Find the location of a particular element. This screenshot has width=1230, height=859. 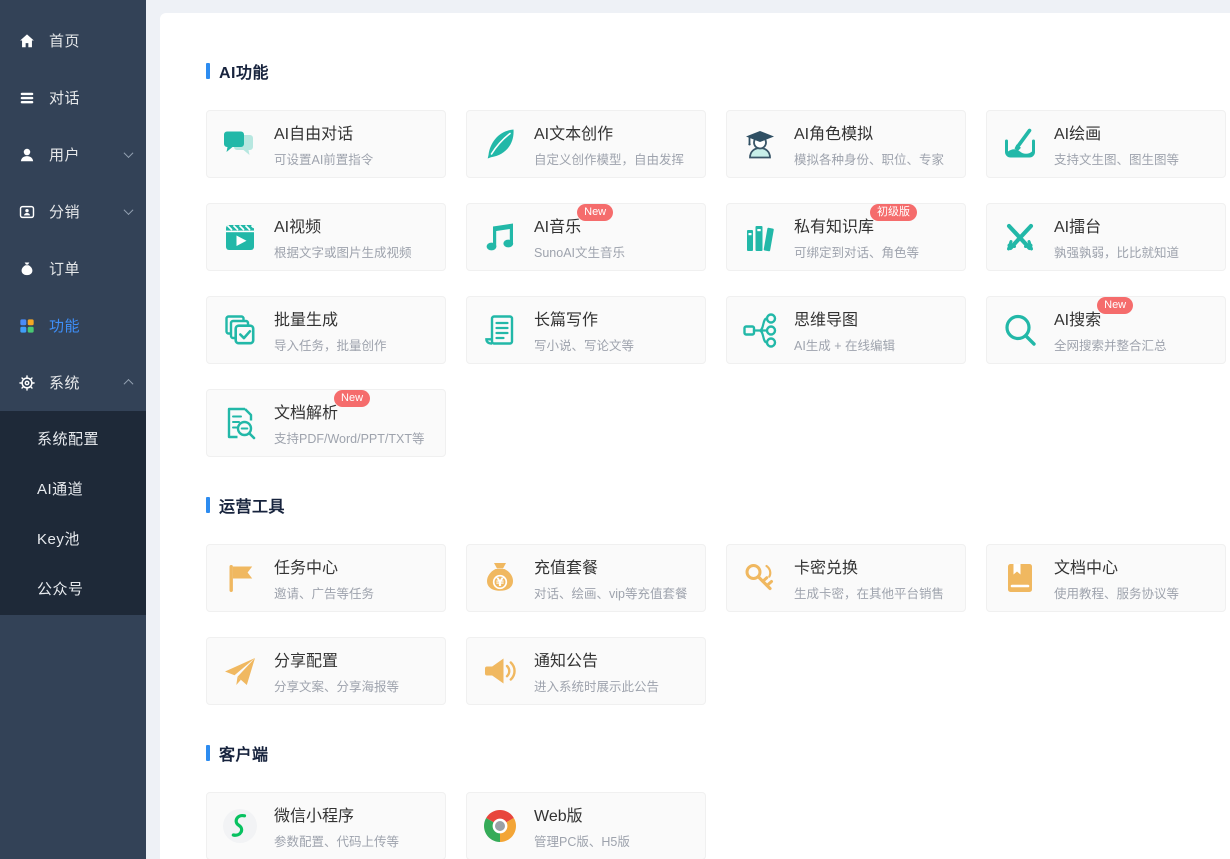

sidebar-item-distribution: 分销 is located at coordinates (73, 211).